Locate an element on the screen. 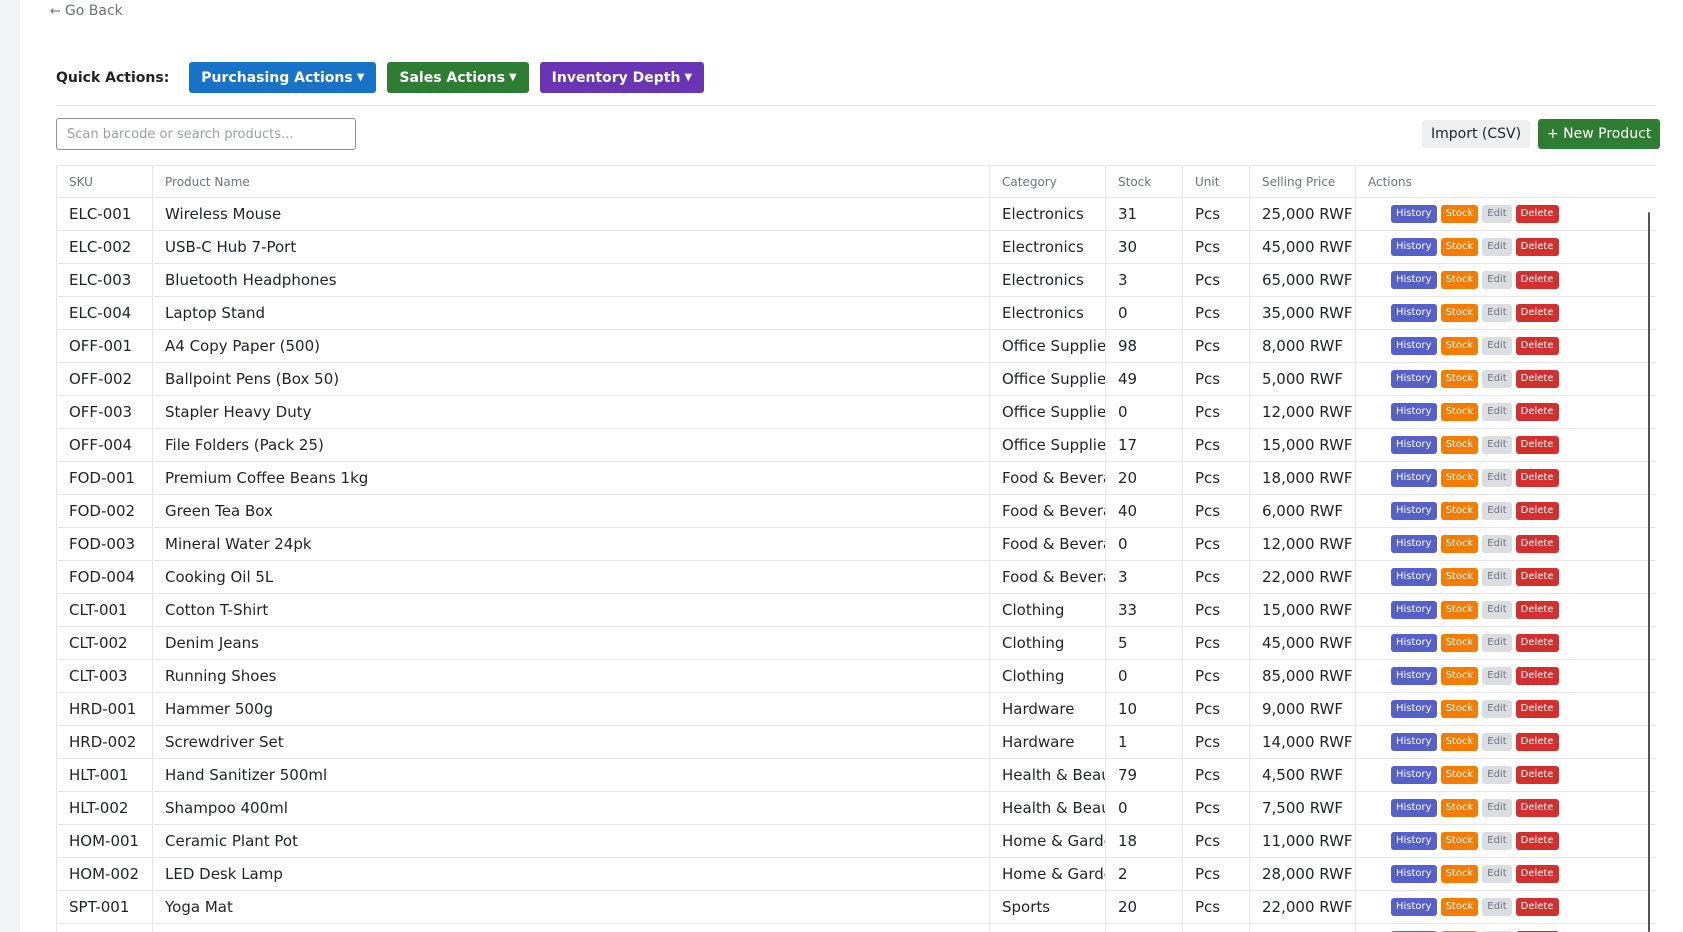 Image resolution: width=1683 pixels, height=932 pixels. go-back-link: ← Go Back is located at coordinates (86, 11).